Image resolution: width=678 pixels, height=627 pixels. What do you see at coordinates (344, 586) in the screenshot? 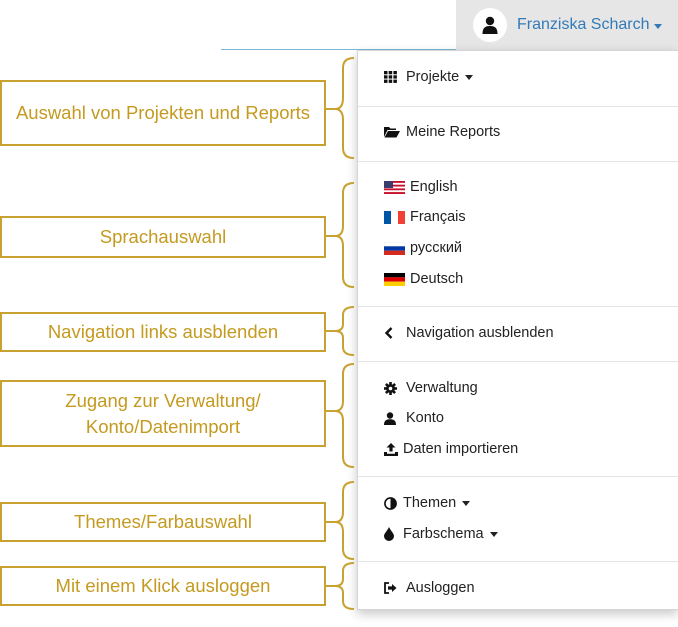
I see `brace-logout` at bounding box center [344, 586].